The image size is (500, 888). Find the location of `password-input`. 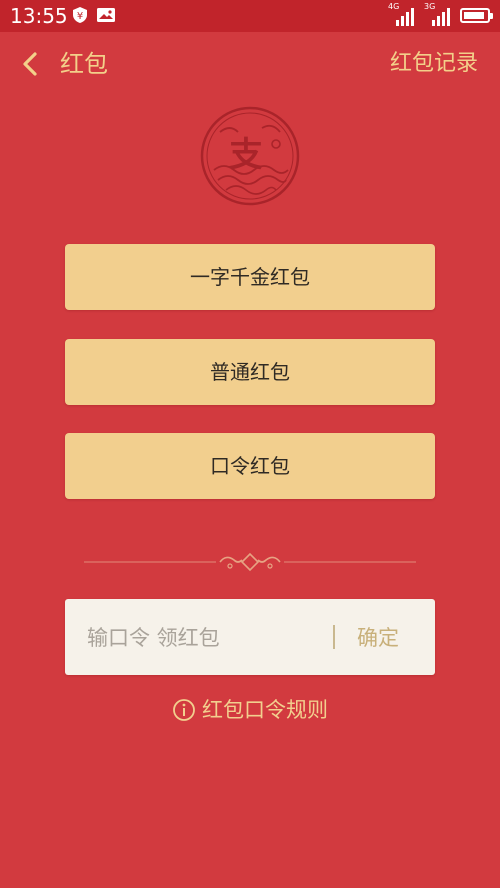

password-input is located at coordinates (202, 638).